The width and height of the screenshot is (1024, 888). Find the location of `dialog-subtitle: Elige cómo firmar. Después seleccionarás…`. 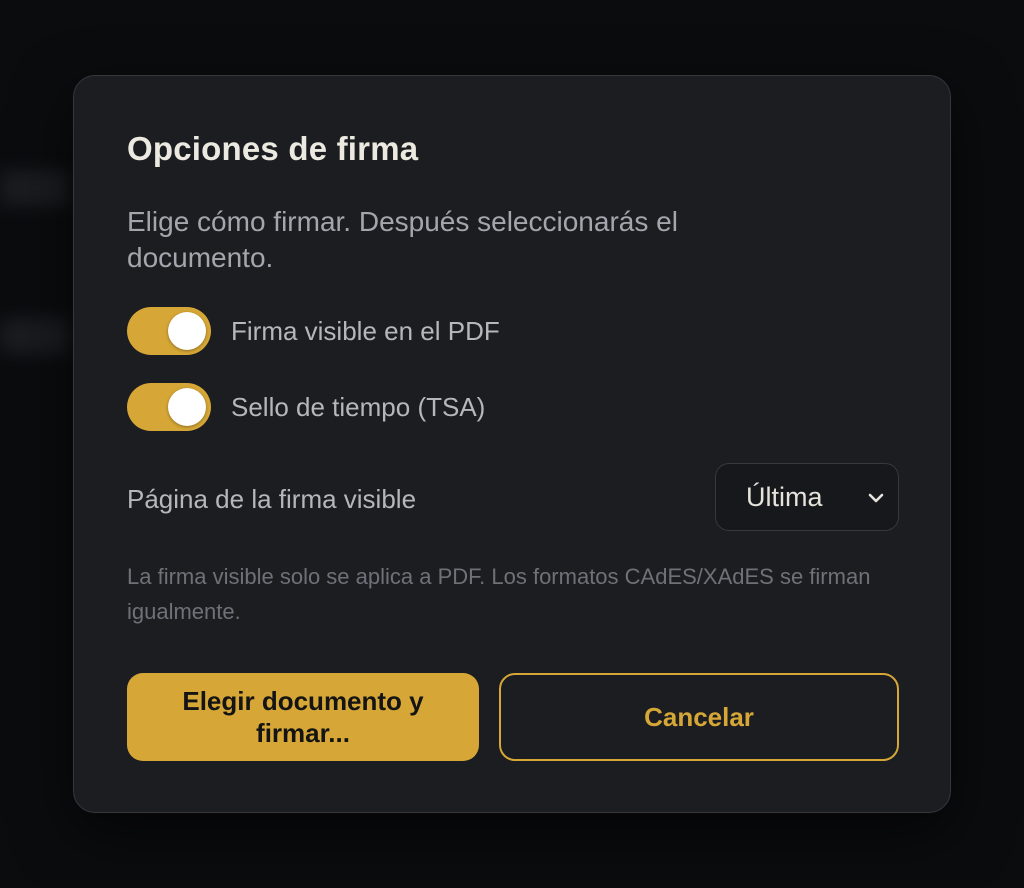

dialog-subtitle: Elige cómo firmar. Después seleccionarás… is located at coordinates (402, 239).